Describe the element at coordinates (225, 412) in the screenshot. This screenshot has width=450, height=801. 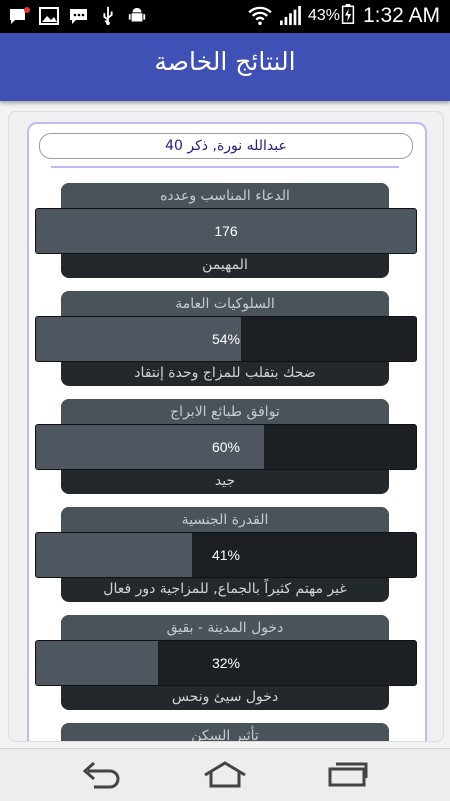
I see `result-title: توافق طبائع الابراج` at that location.